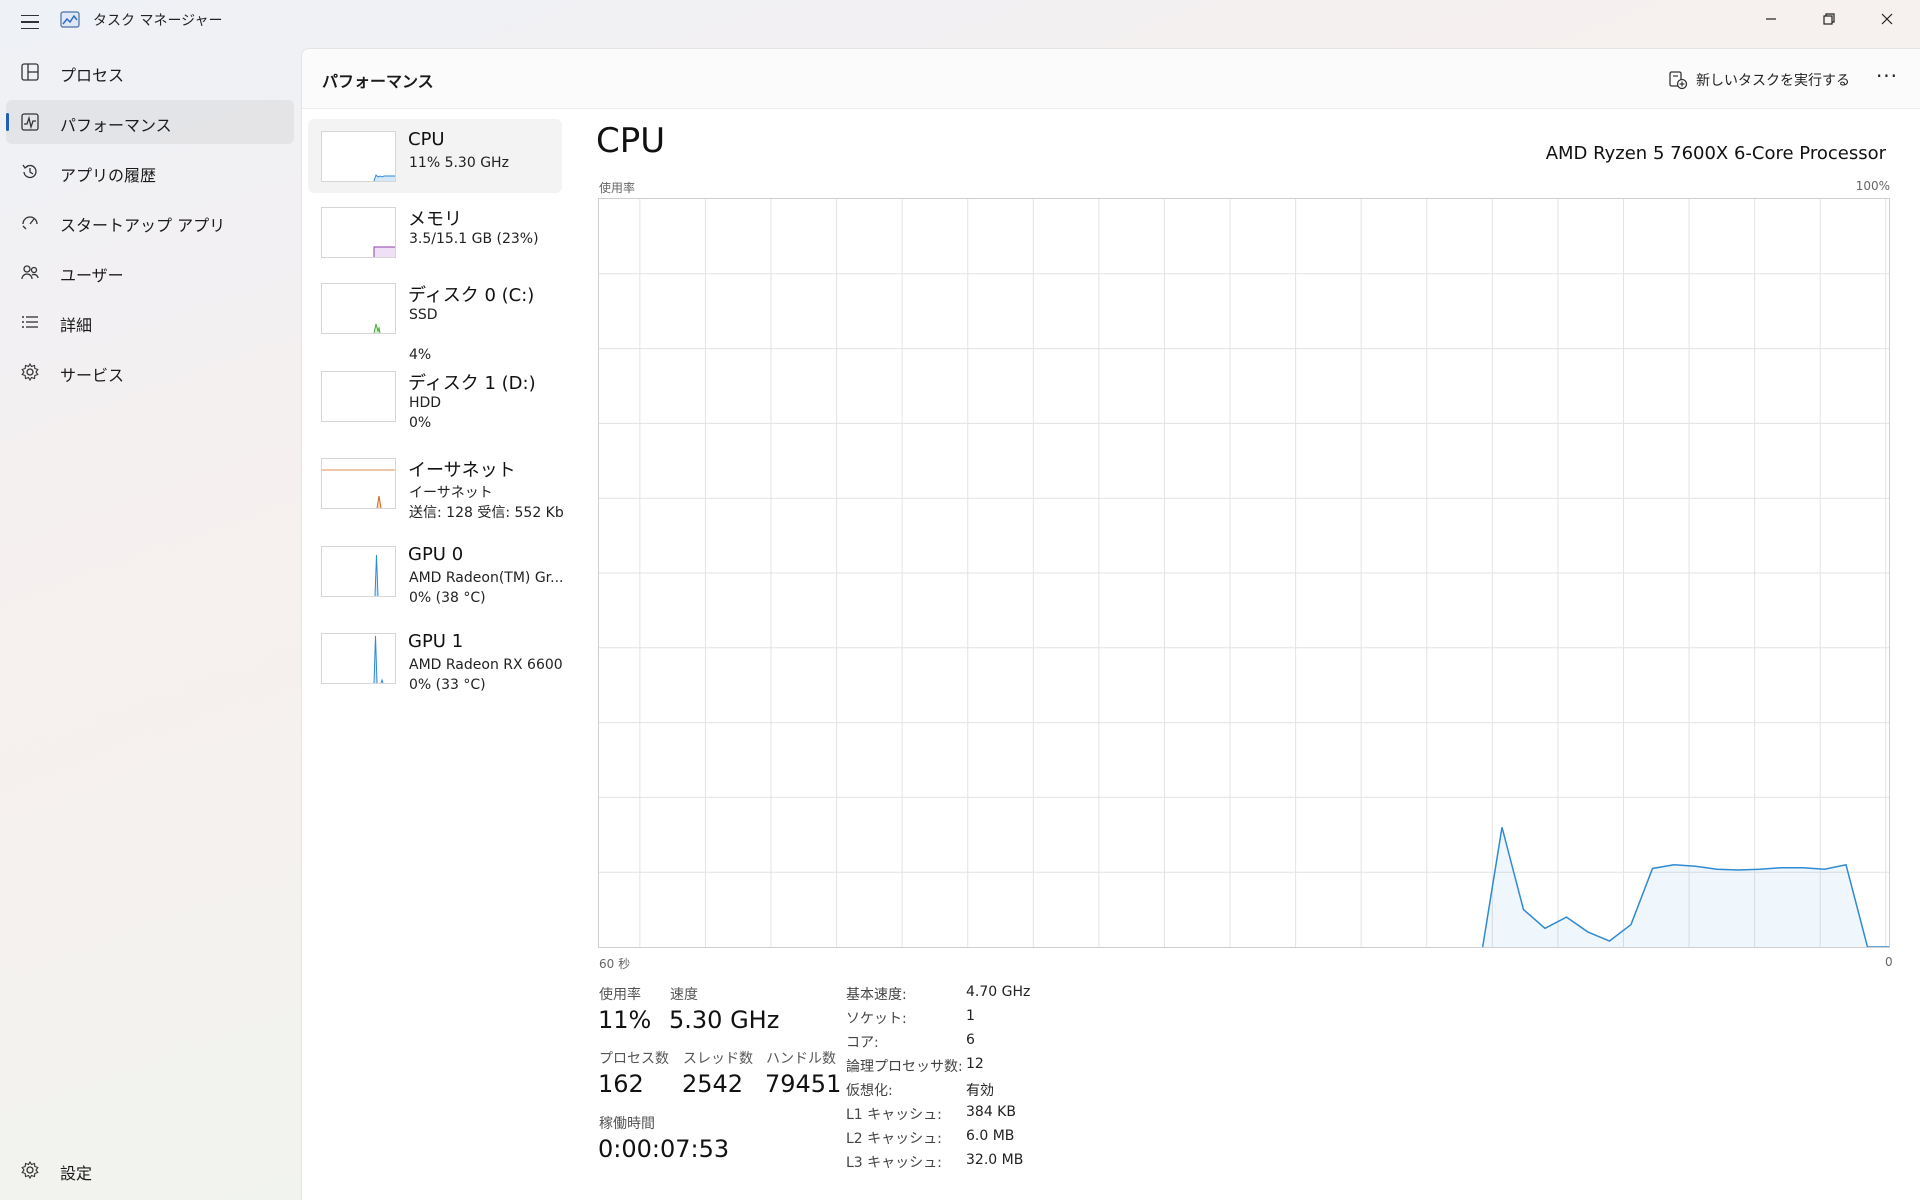  Describe the element at coordinates (30, 372) in the screenshot. I see `services-icon` at that location.